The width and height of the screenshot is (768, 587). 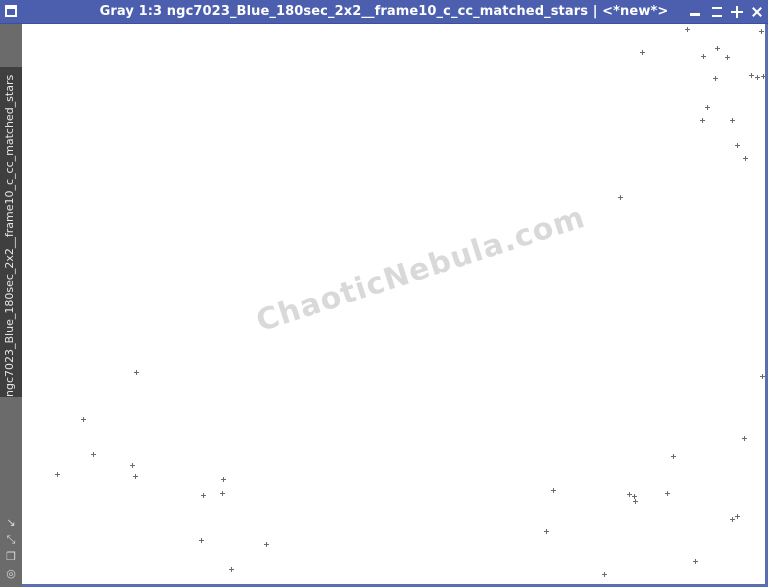 I want to click on close-icon, so click(x=757, y=12).